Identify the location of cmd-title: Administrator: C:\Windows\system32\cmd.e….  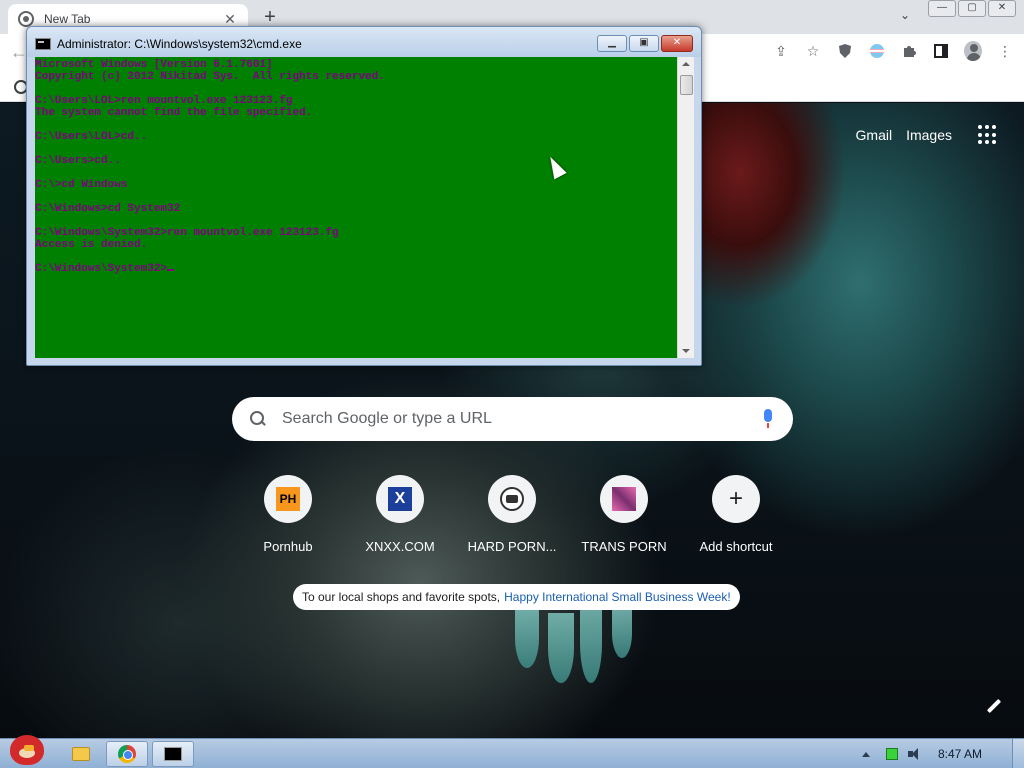
(179, 44).